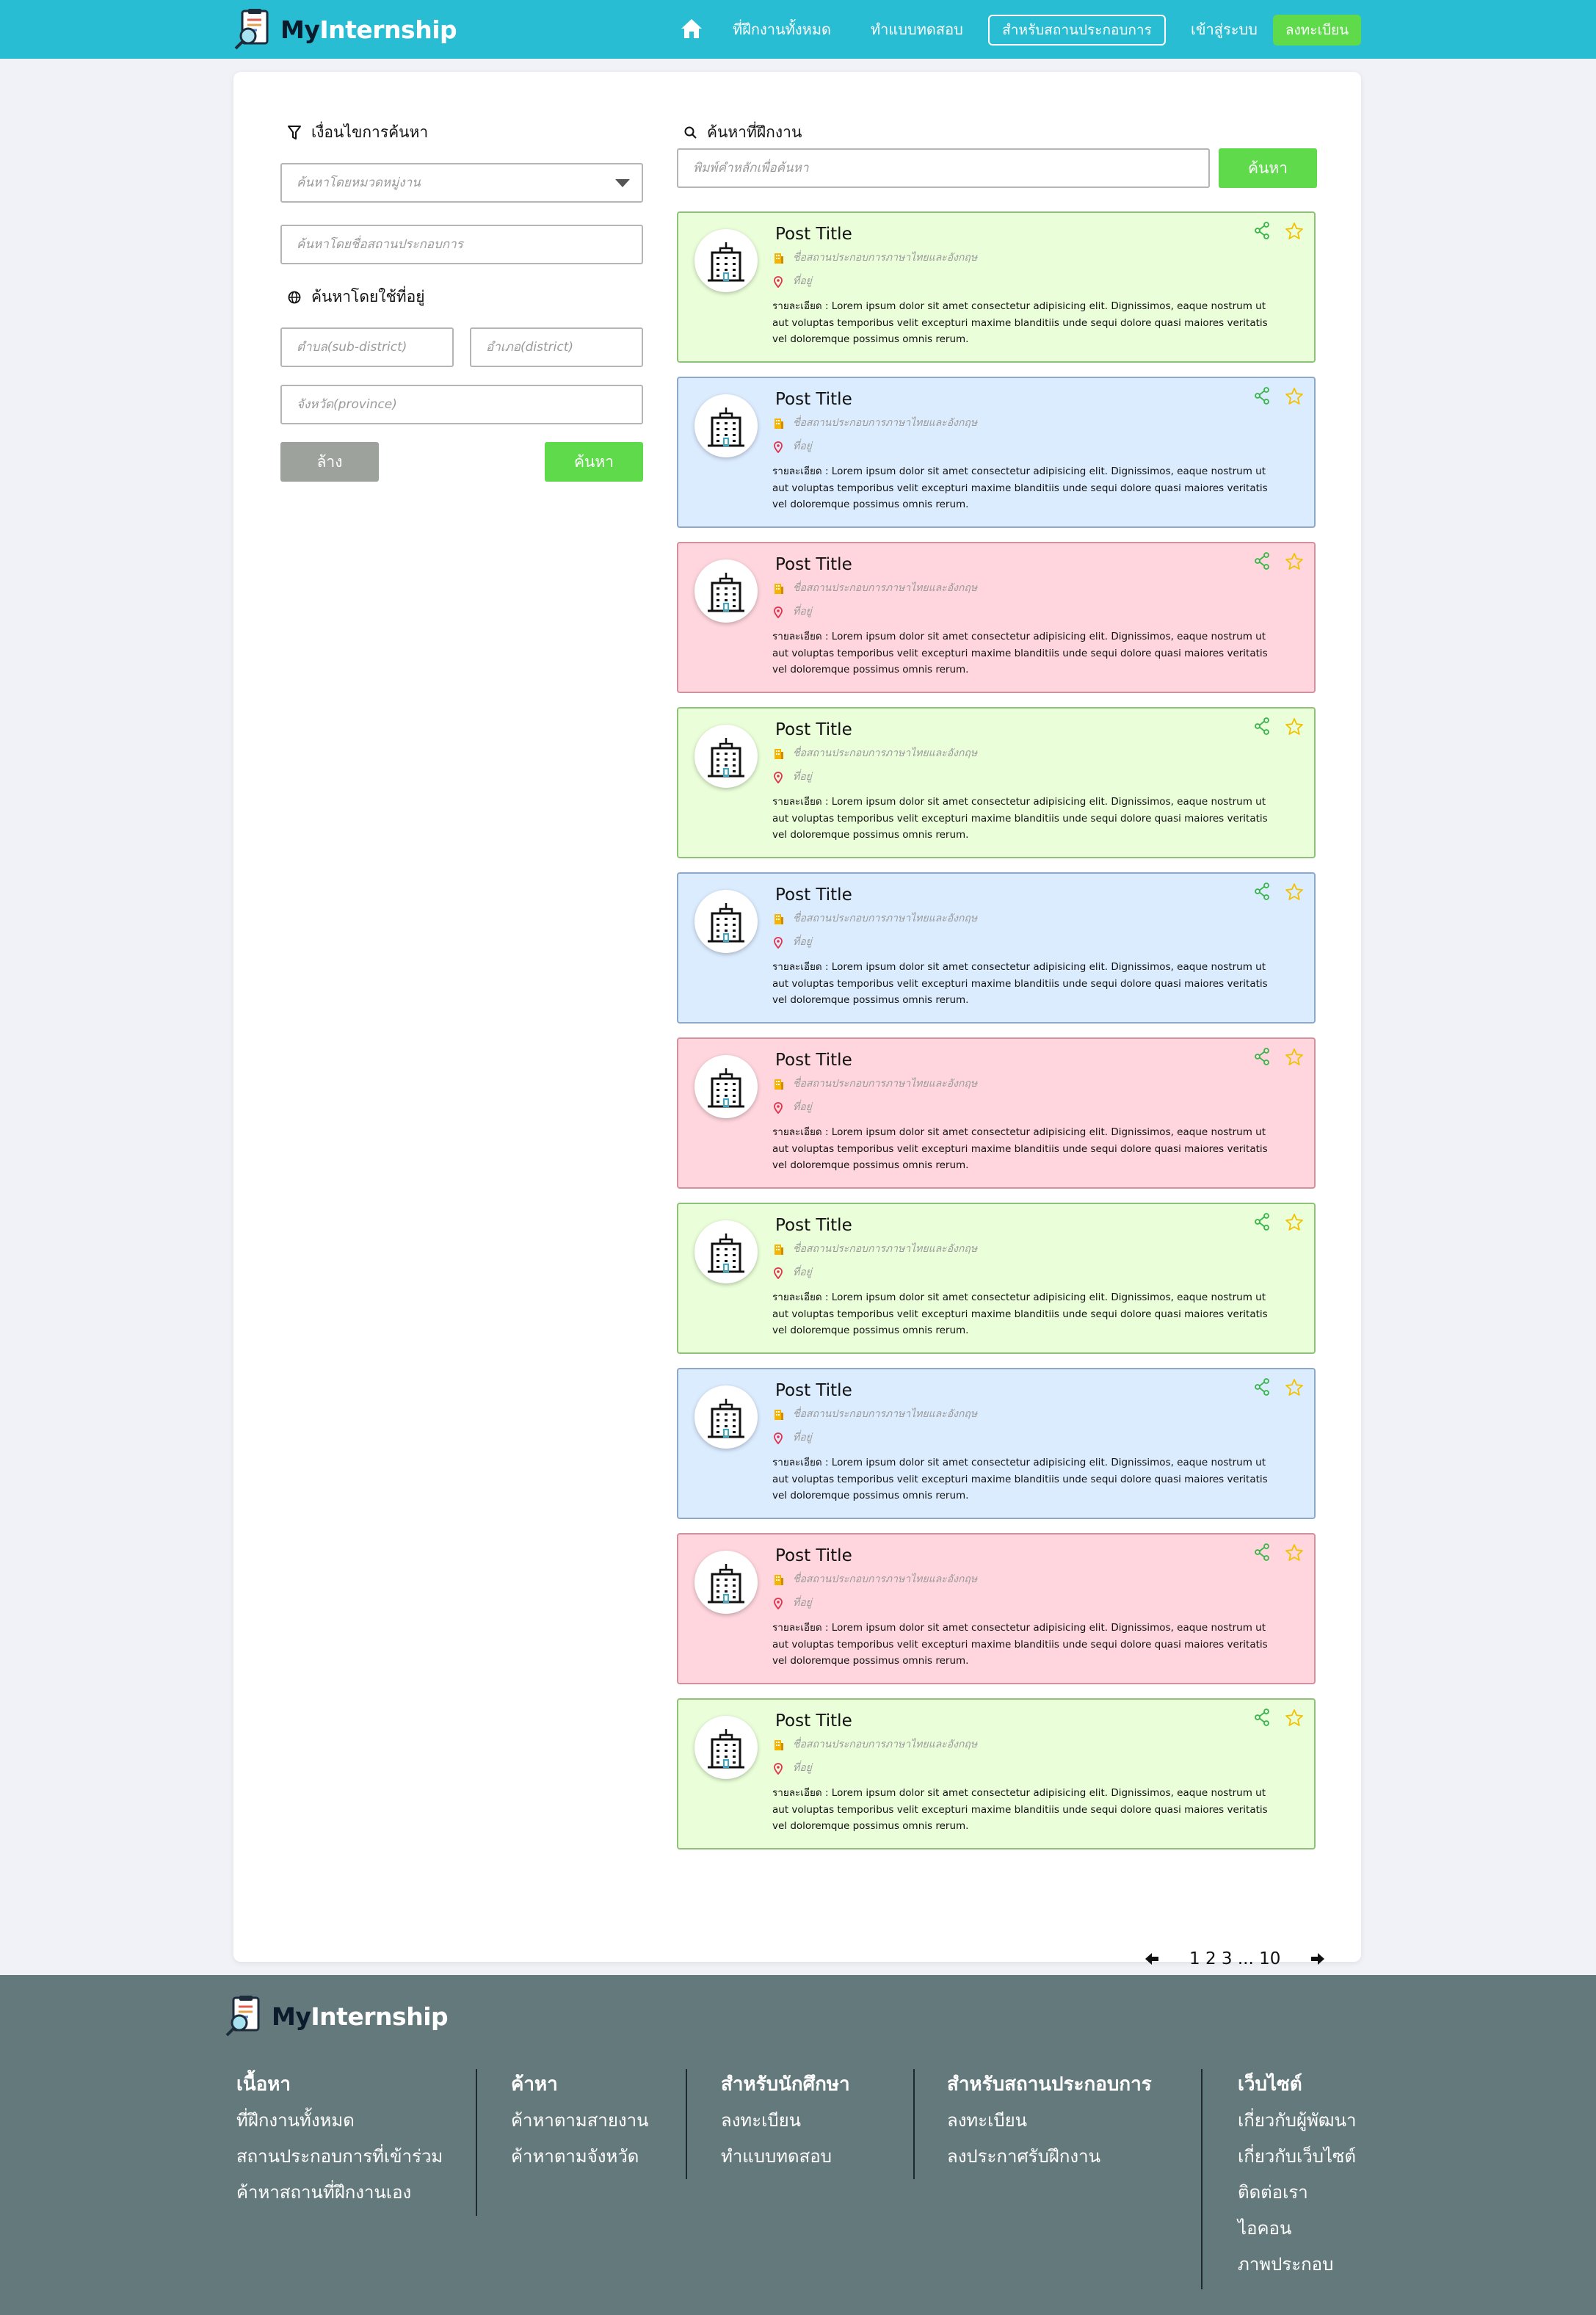  I want to click on location-pin-icon, so click(778, 1273).